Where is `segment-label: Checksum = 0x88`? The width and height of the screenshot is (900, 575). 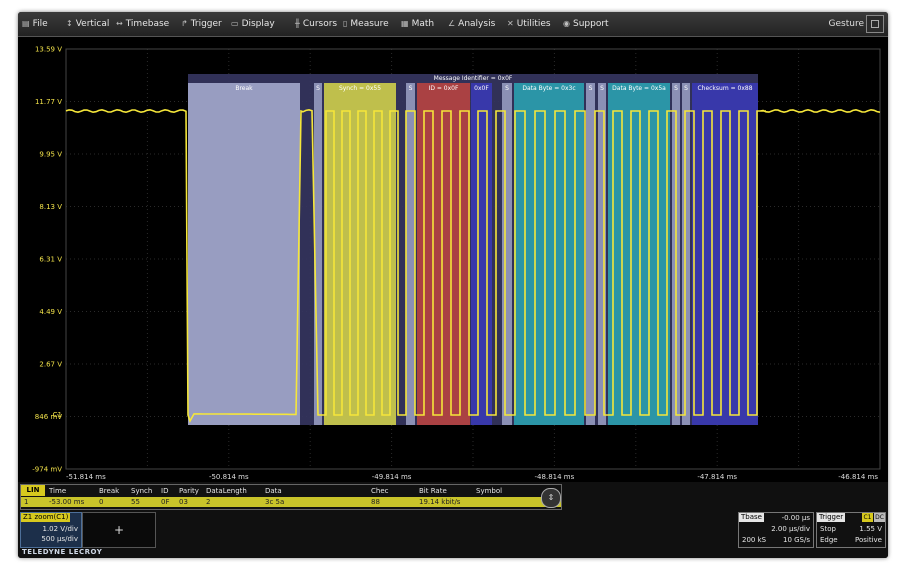
segment-label: Checksum = 0x88 is located at coordinates (724, 88).